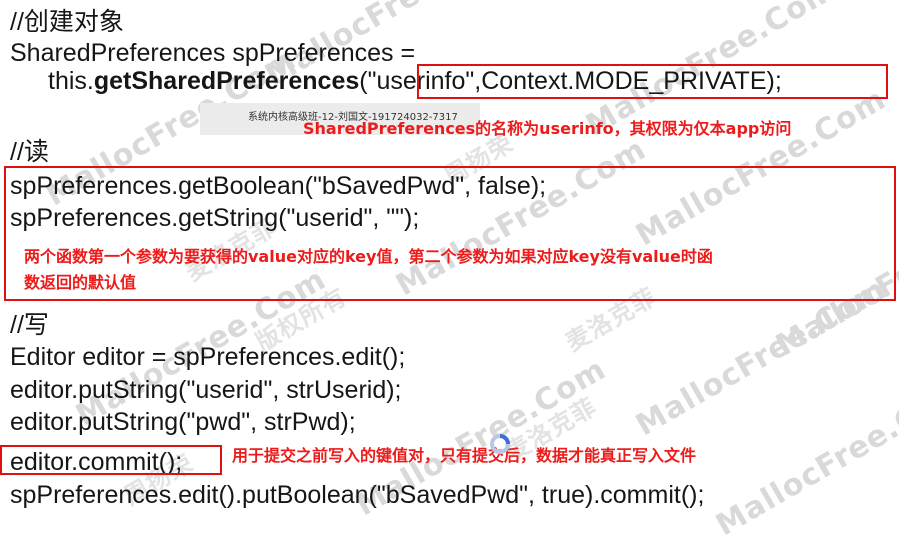 The height and width of the screenshot is (543, 899). I want to click on code-paren: (, so click(363, 81).